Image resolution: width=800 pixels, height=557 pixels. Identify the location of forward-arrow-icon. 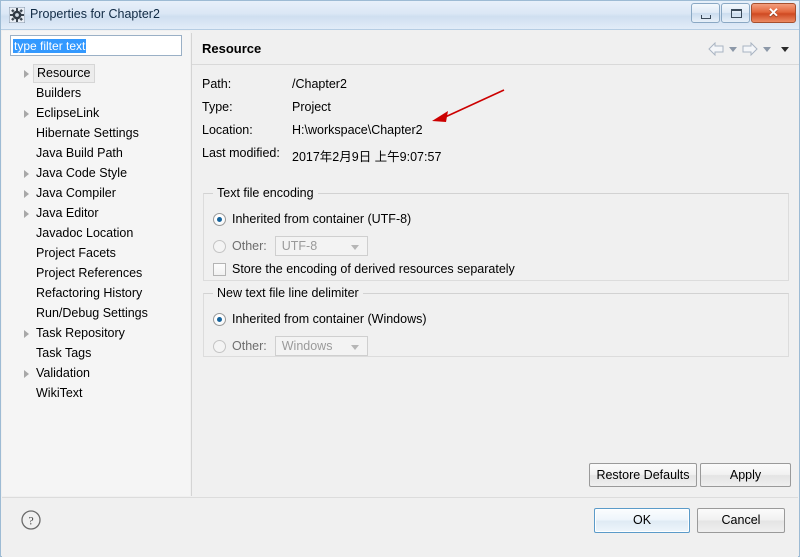
(750, 49).